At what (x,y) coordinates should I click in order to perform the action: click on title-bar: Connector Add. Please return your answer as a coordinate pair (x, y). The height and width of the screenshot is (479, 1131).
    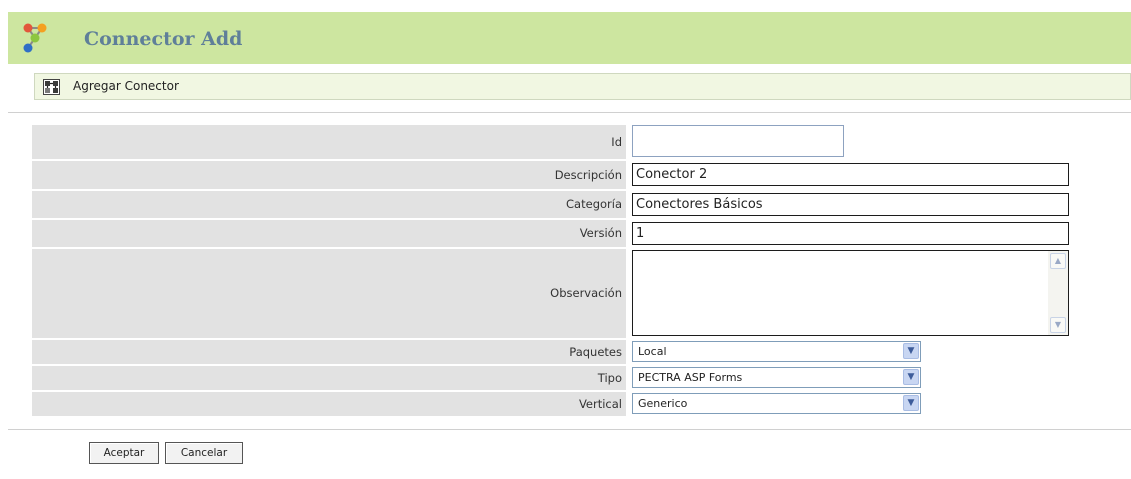
    Looking at the image, I should click on (569, 38).